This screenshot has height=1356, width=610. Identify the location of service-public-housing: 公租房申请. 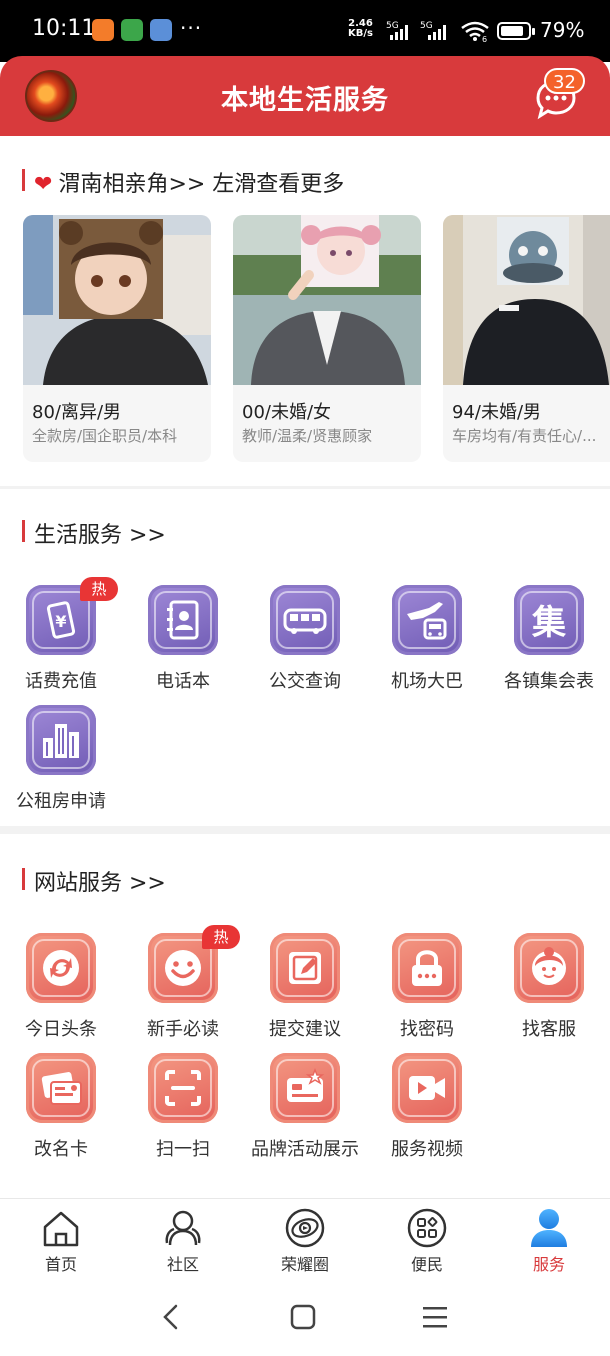
(61, 761).